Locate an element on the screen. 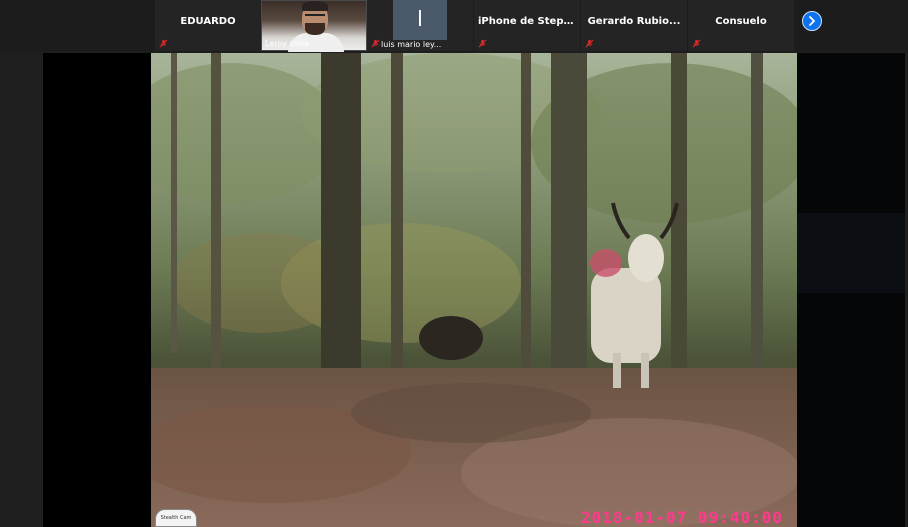  participant-tile-eduardo: EDUARDO is located at coordinates (208, 25).